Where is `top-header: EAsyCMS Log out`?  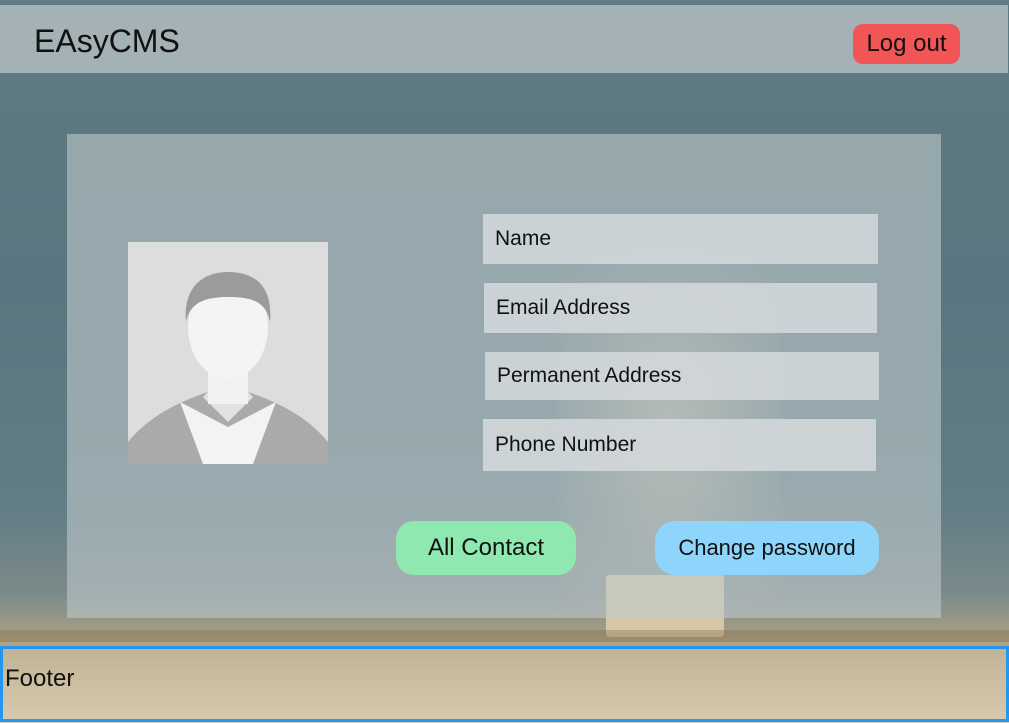 top-header: EAsyCMS Log out is located at coordinates (504, 39).